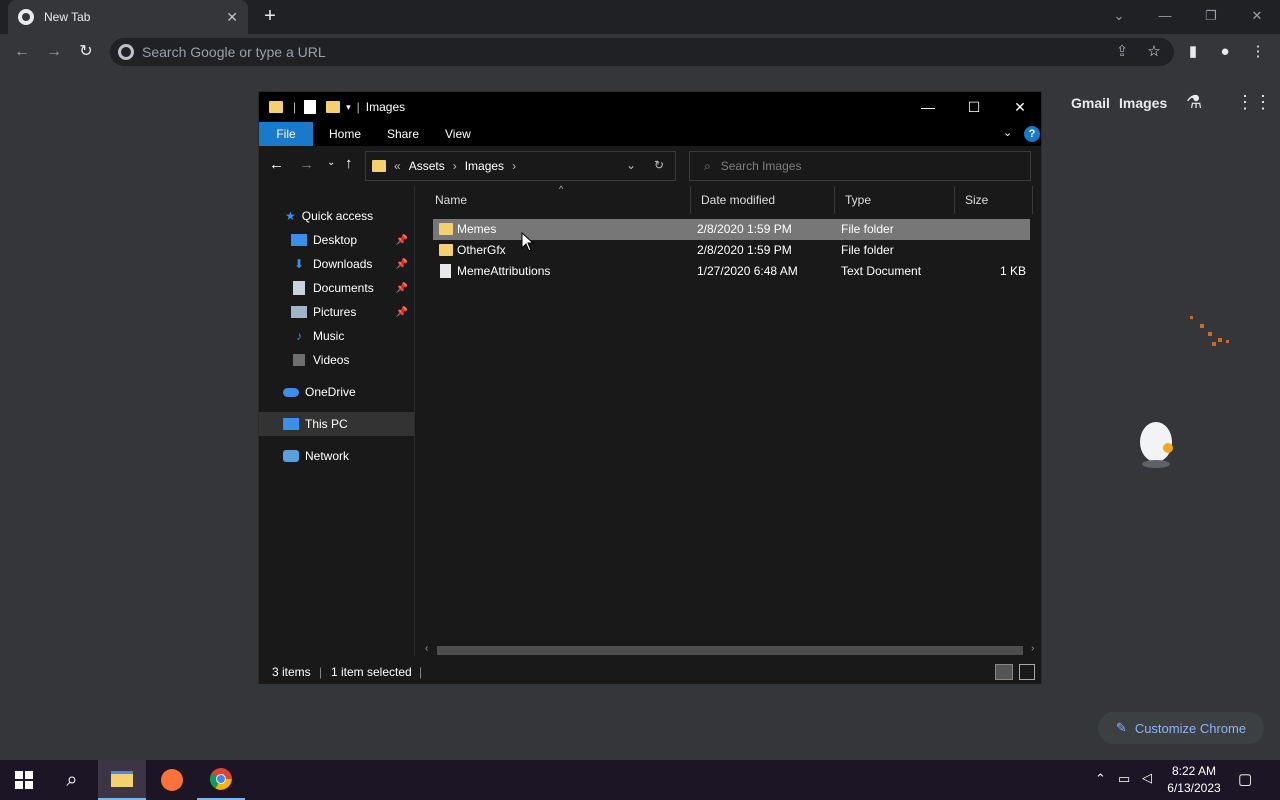 The height and width of the screenshot is (800, 1280). What do you see at coordinates (234, 52) in the screenshot?
I see `omnibox-placeholder: Search Google or type a URL` at bounding box center [234, 52].